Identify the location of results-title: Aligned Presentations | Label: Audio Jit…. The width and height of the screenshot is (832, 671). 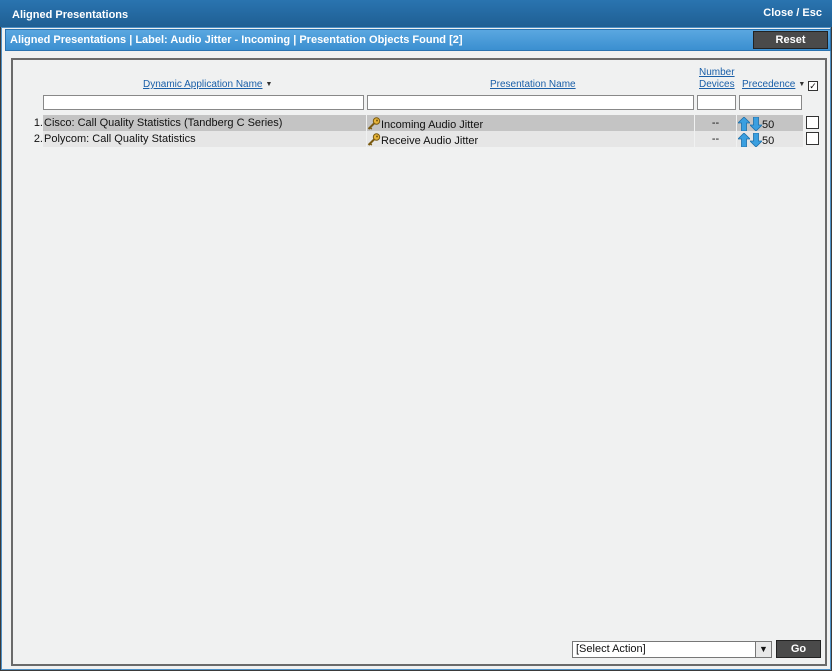
(236, 40).